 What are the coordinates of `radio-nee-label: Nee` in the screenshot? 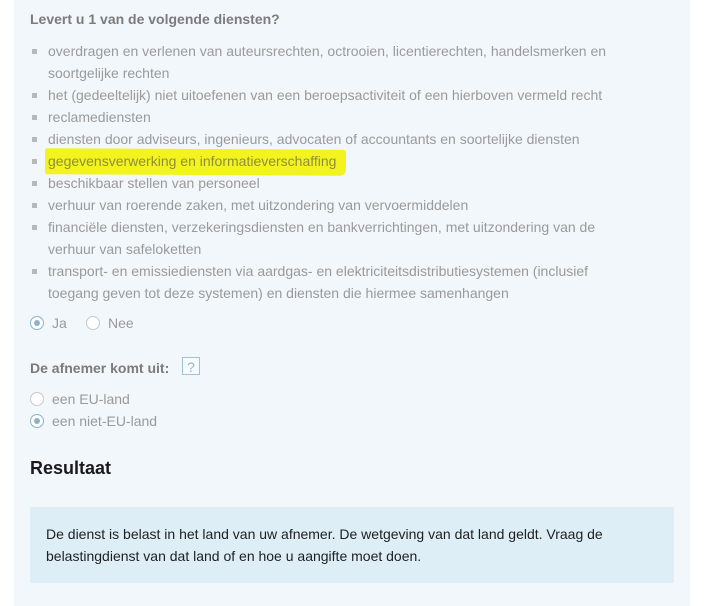 It's located at (121, 323).